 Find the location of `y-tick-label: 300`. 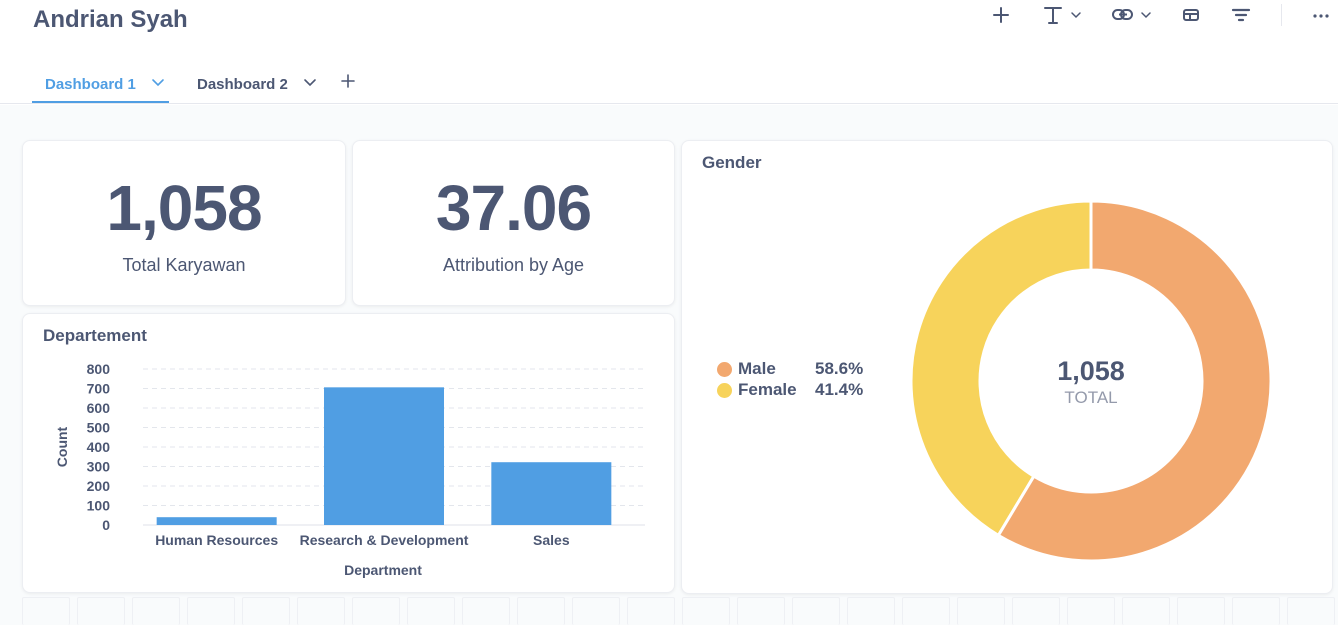

y-tick-label: 300 is located at coordinates (99, 467).